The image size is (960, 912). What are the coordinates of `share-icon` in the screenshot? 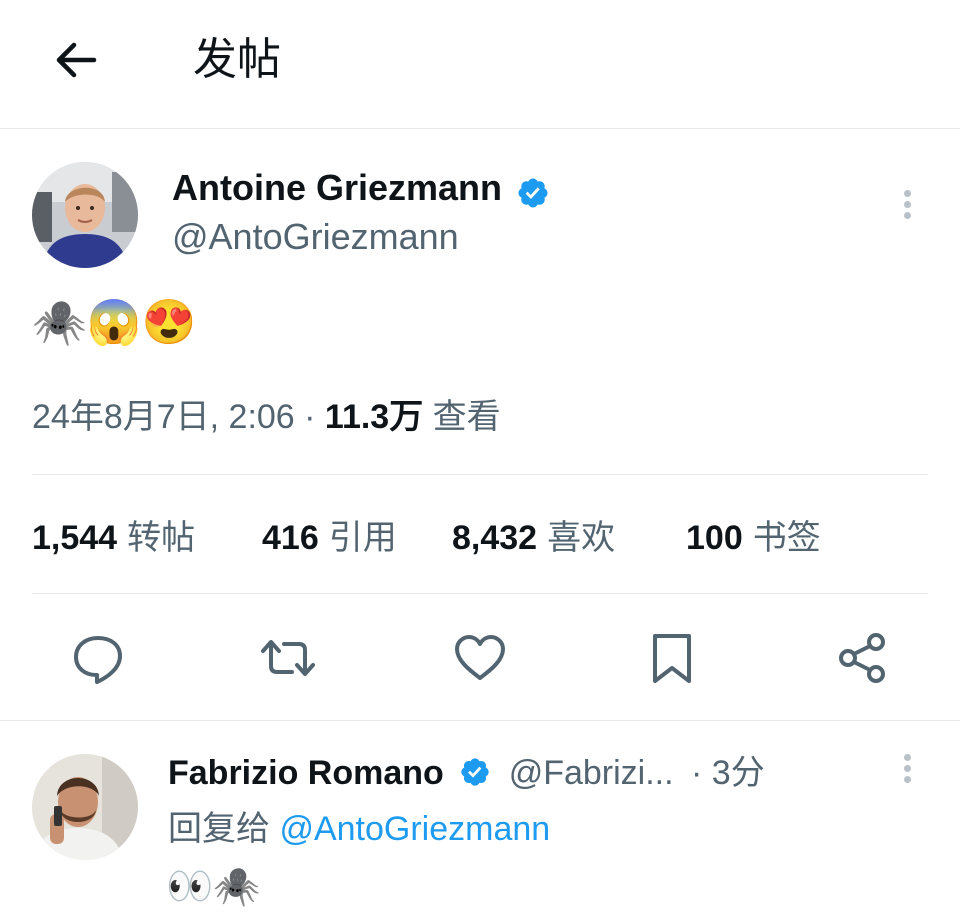 It's located at (862, 658).